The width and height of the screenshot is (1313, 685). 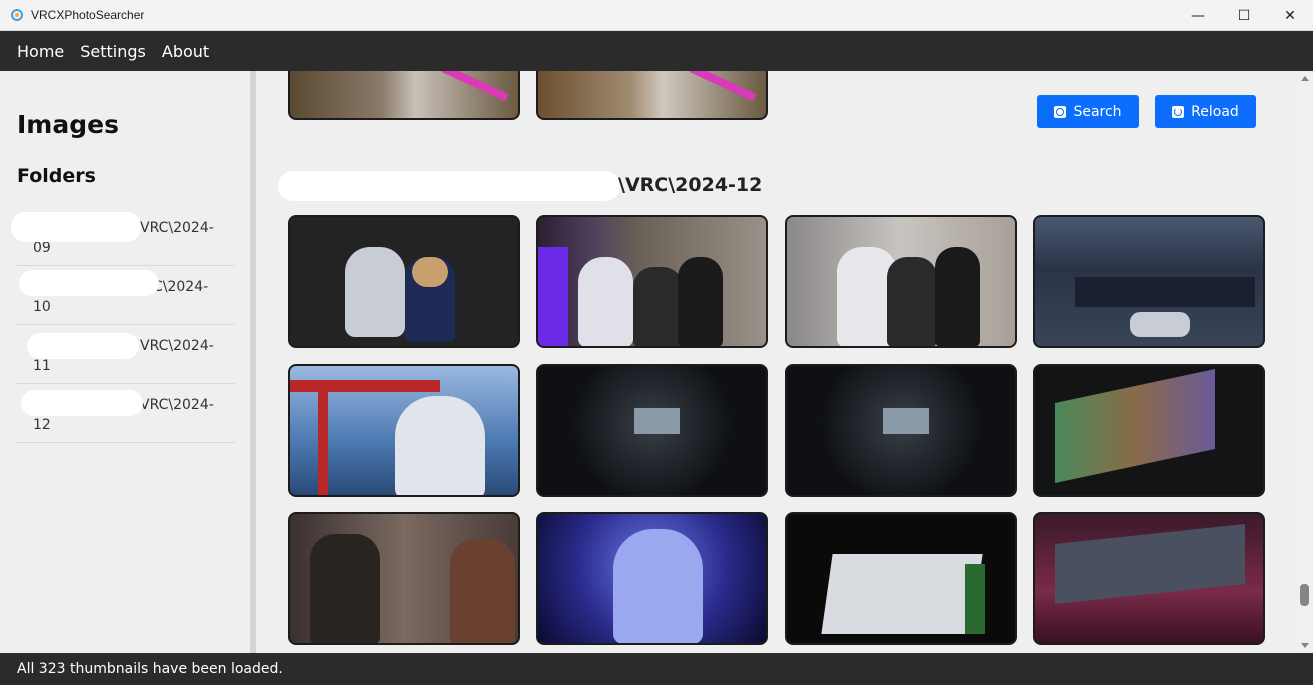 I want to click on images-heading: Images, so click(x=68, y=124).